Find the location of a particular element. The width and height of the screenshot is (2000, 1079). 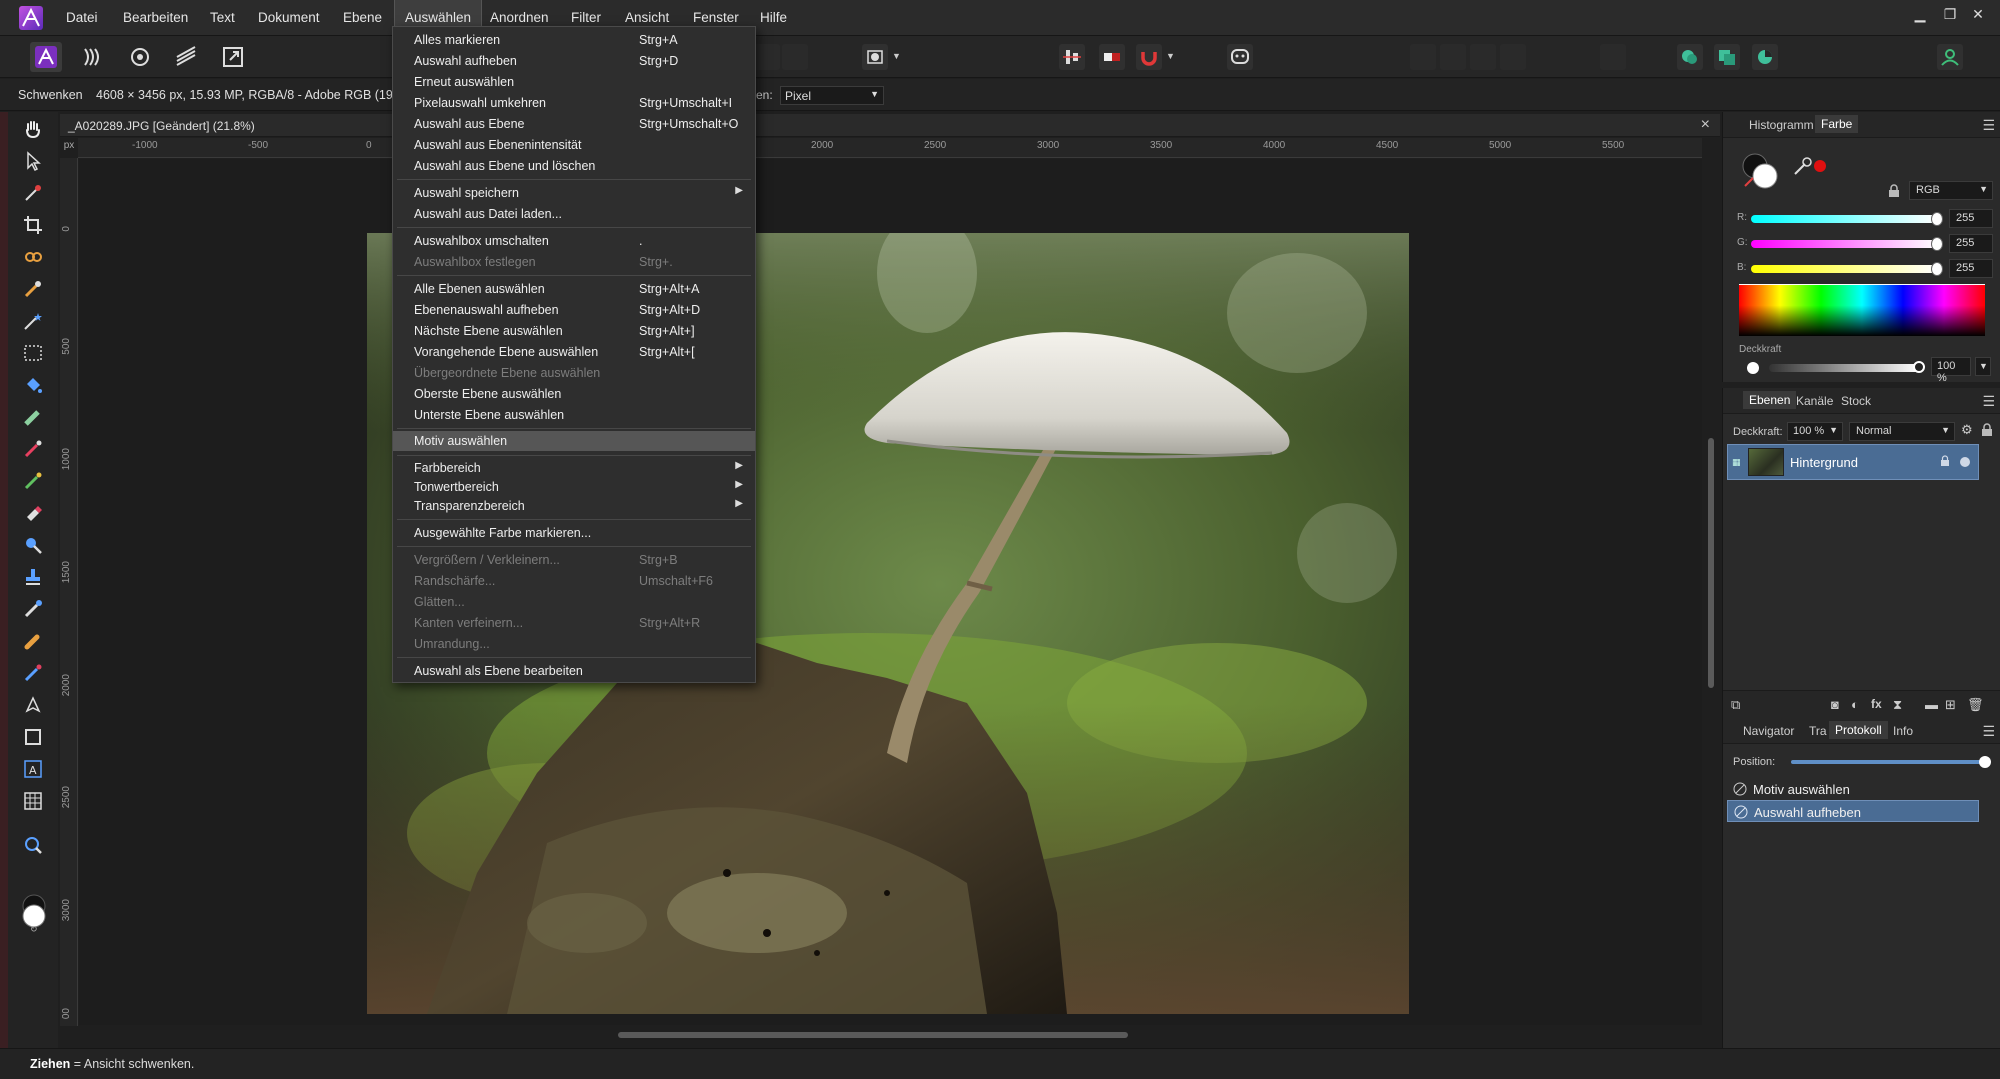

menu-item-pixelauswahl-umkehren: Pixelauswahl umkehren Strg+Umschalt+I is located at coordinates (574, 103).